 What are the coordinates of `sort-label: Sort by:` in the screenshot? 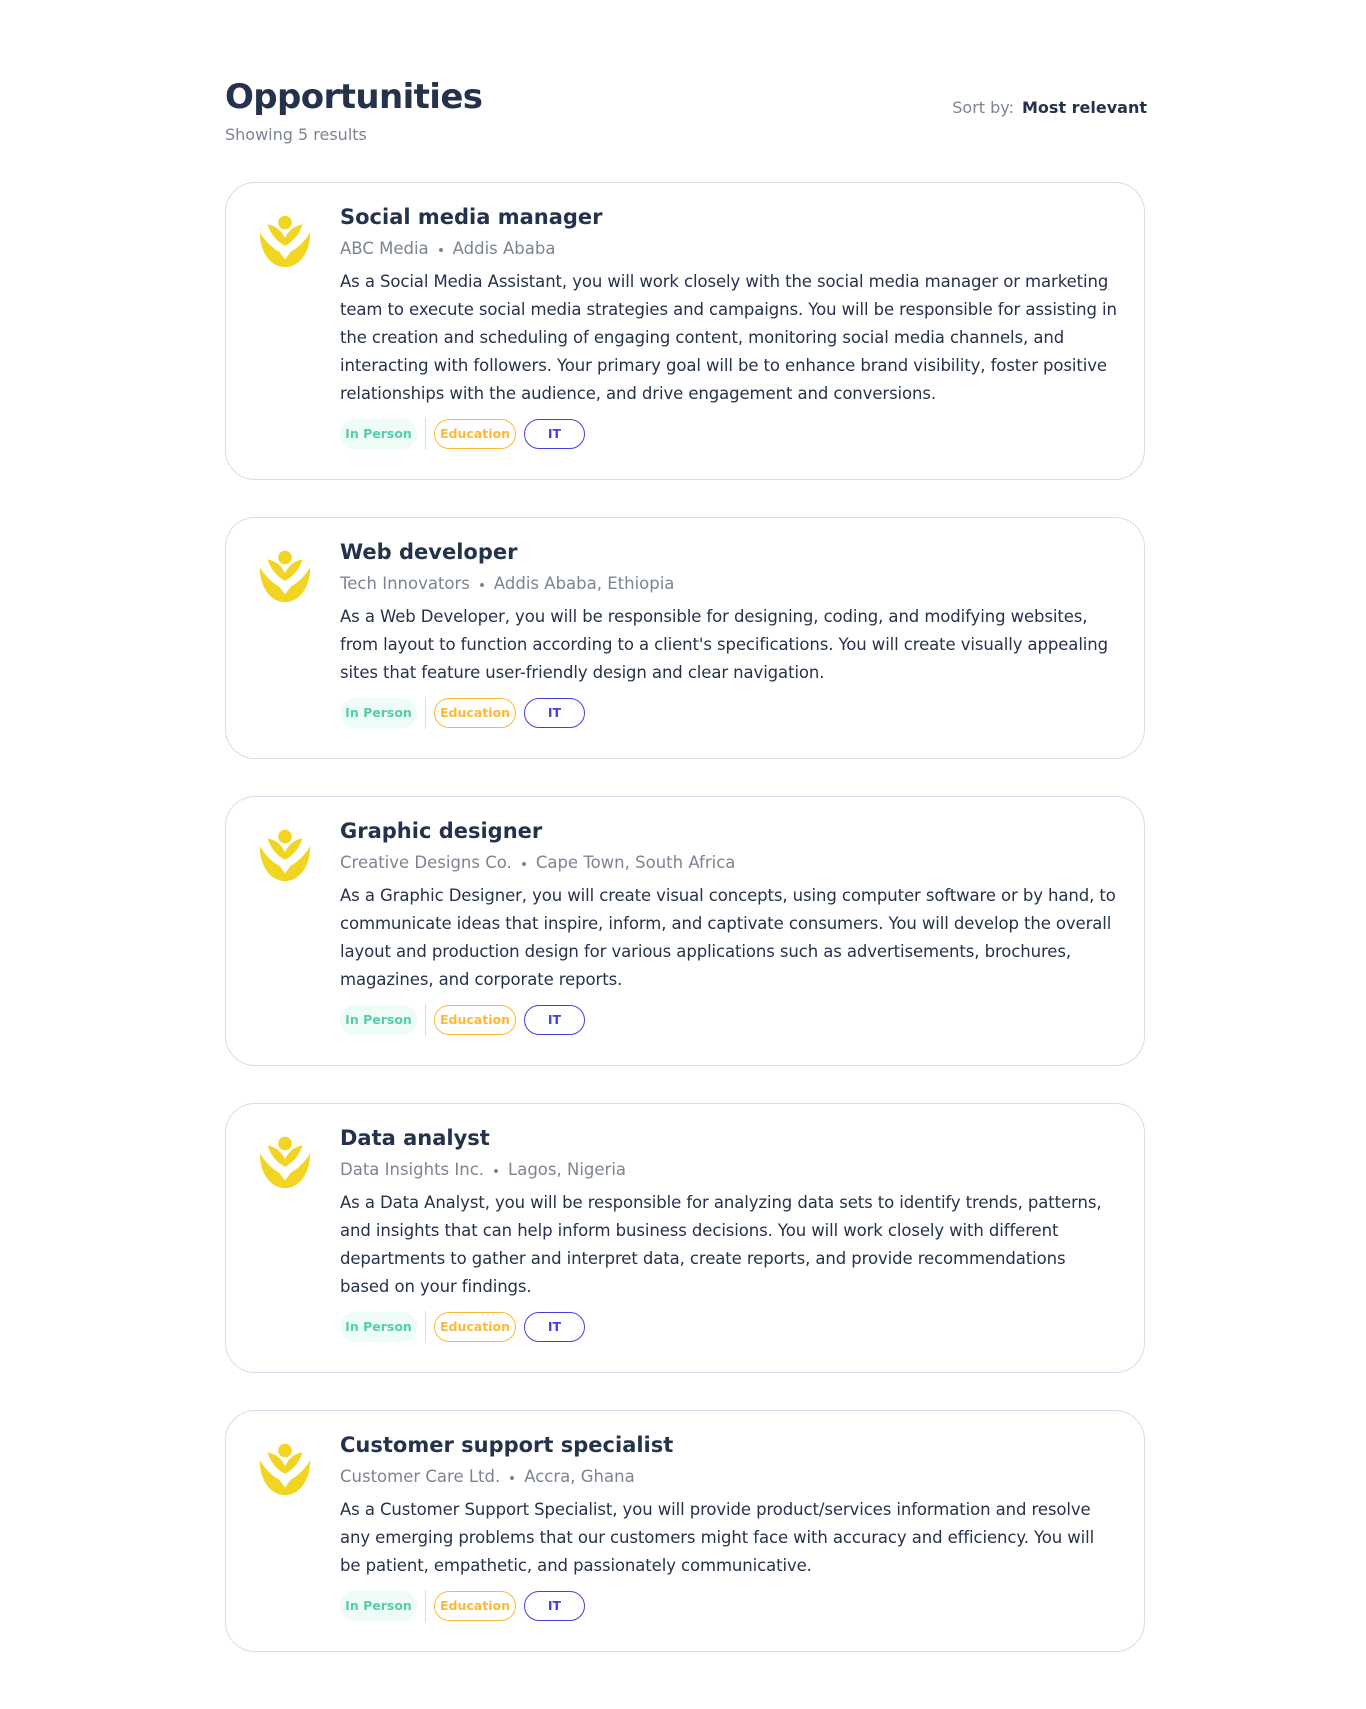 It's located at (983, 107).